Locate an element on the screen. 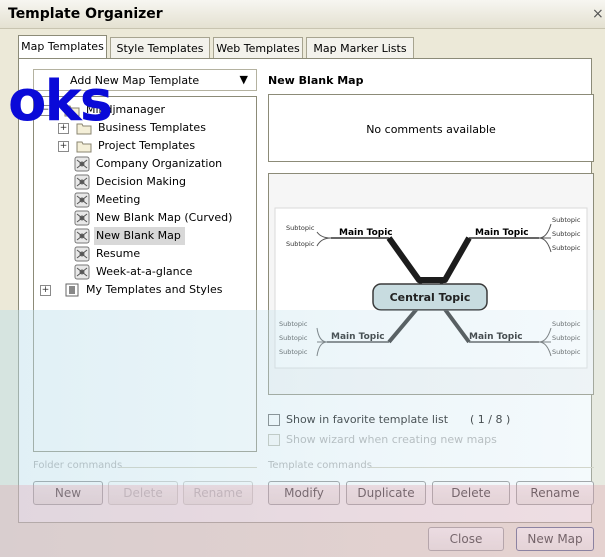 The image size is (605, 557). tree-item-label: Business Templates is located at coordinates (152, 127).